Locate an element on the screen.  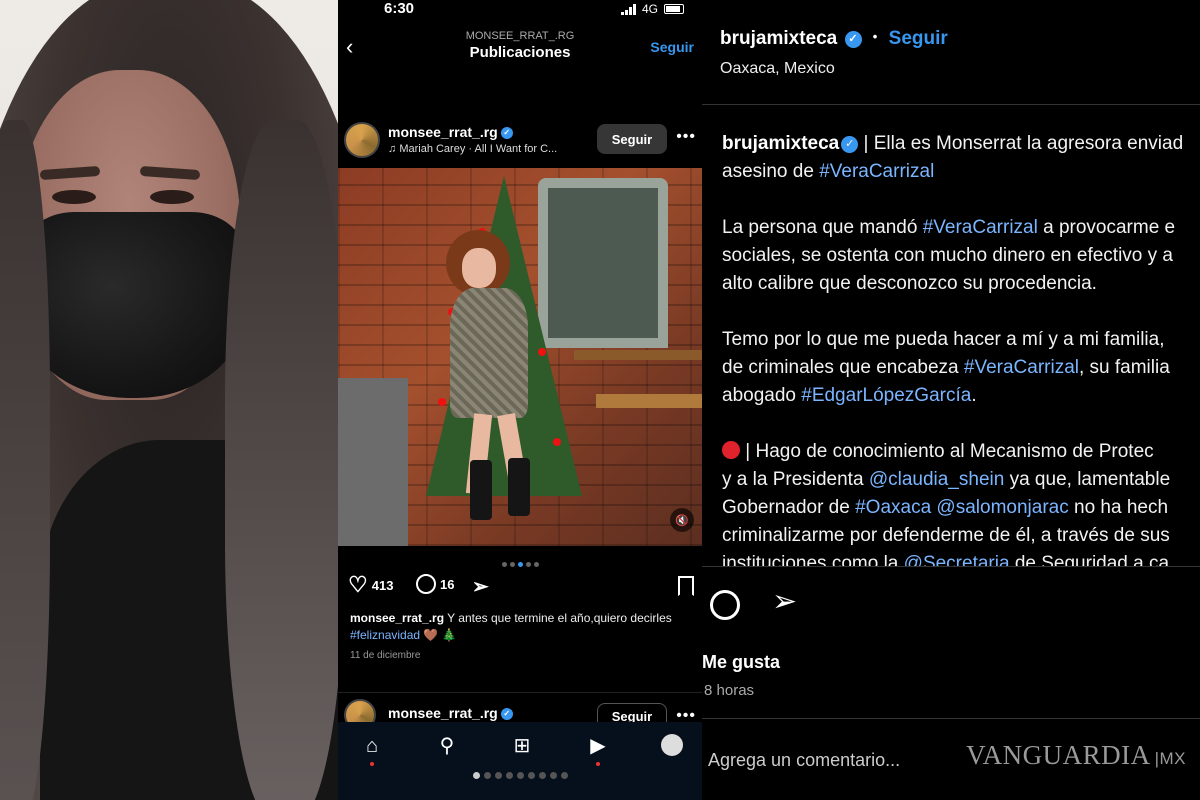
mention: @Secretaria is located at coordinates (957, 559).